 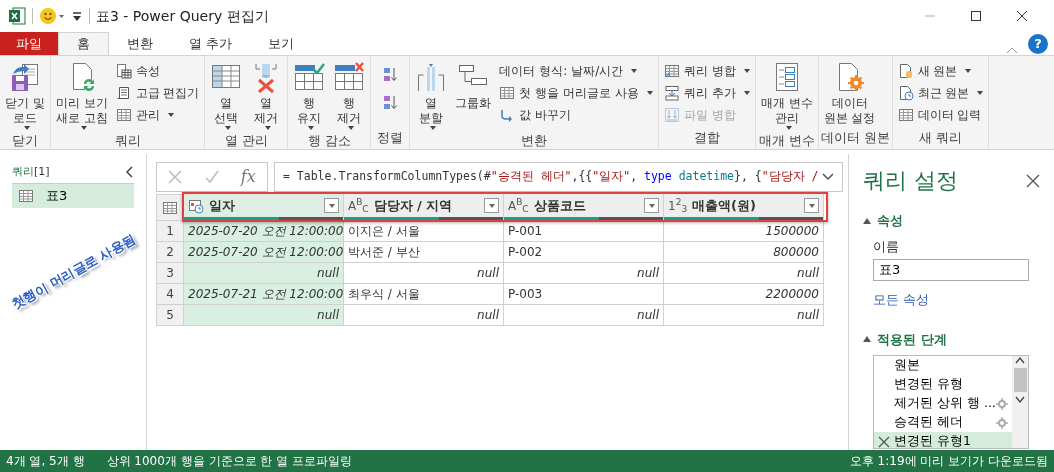 What do you see at coordinates (281, 43) in the screenshot?
I see `ribbon-tab: 보기` at bounding box center [281, 43].